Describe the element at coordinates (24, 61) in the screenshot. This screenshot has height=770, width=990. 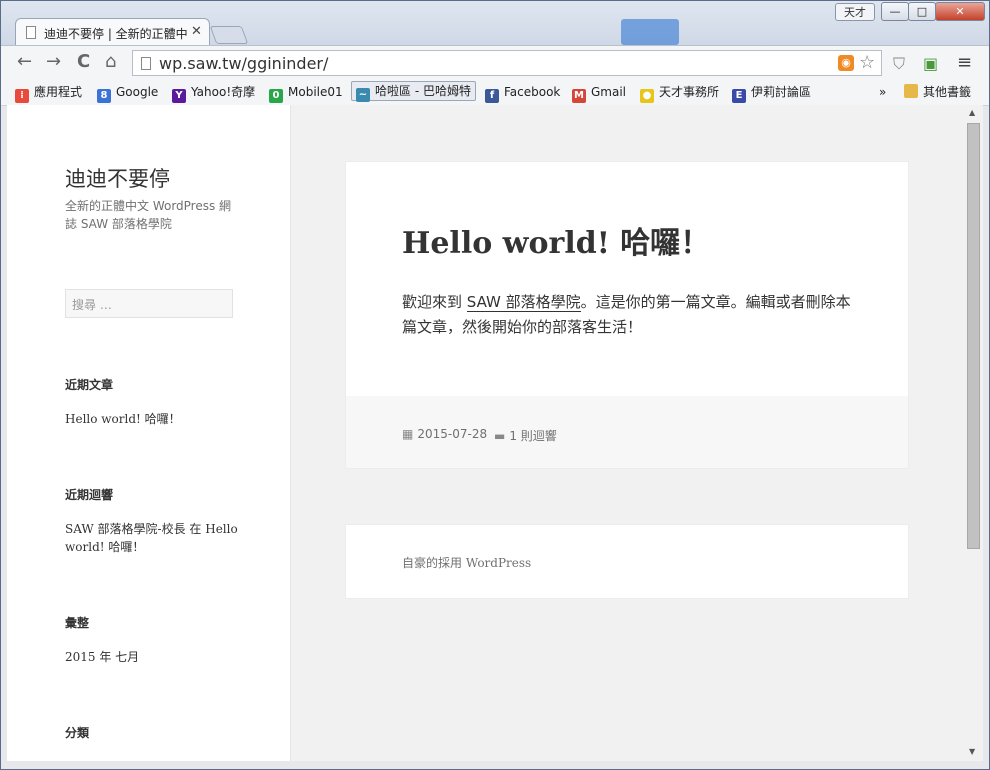
I see `back-arrow-icon: ←` at that location.